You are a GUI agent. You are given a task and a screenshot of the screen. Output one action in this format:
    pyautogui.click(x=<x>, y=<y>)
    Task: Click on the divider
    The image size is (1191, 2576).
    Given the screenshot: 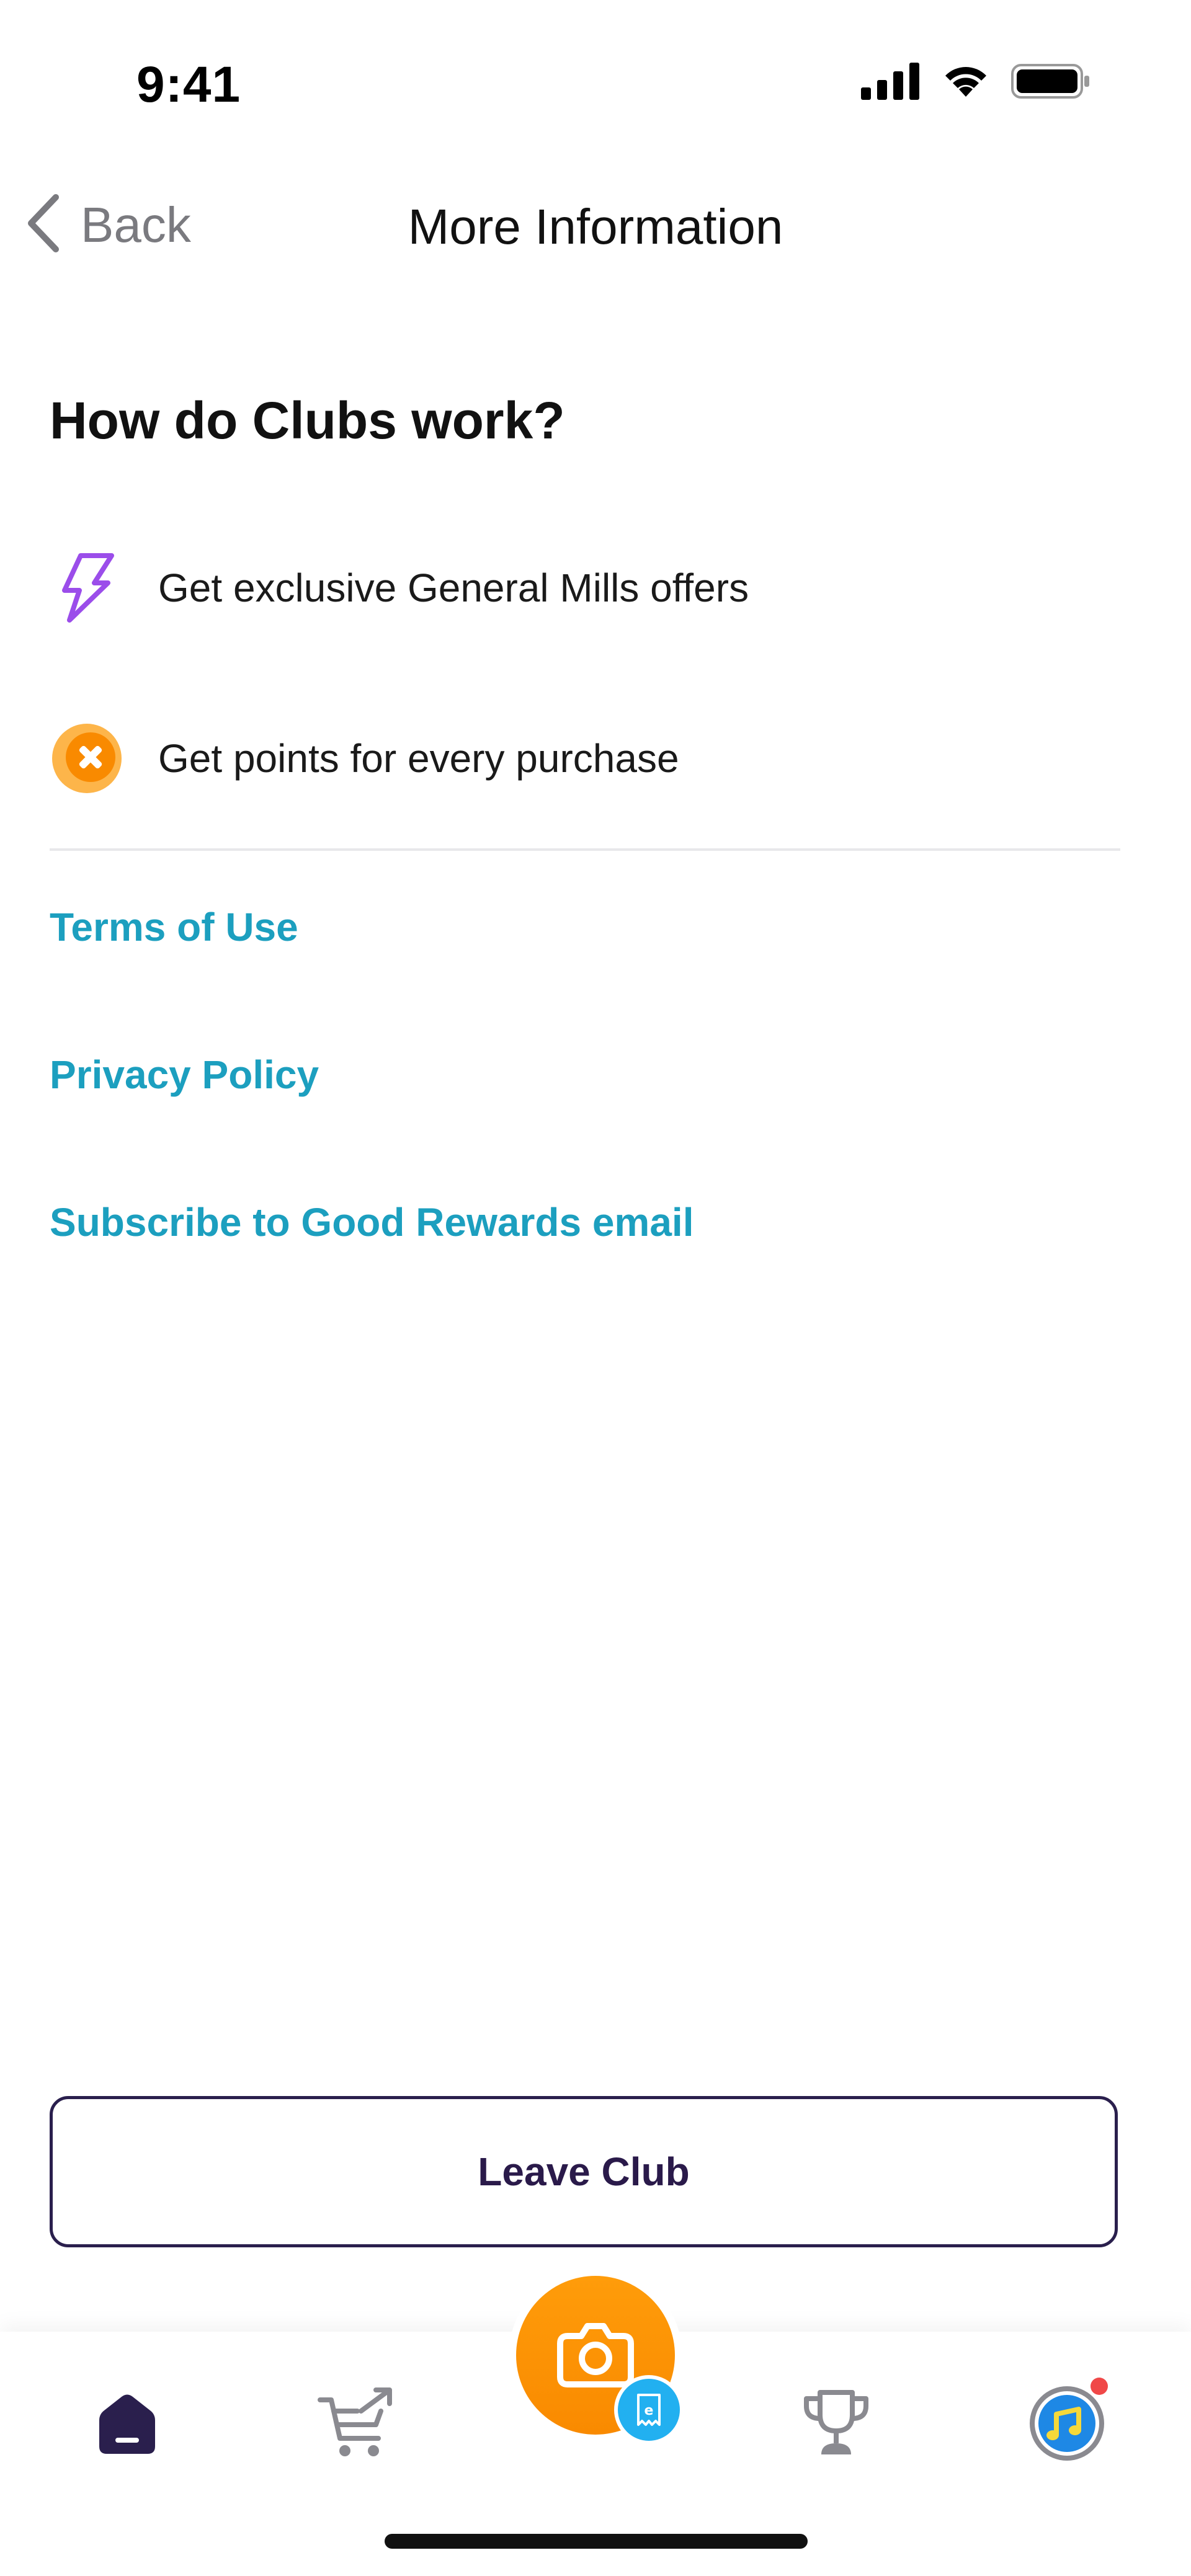 What is the action you would take?
    pyautogui.click(x=585, y=849)
    